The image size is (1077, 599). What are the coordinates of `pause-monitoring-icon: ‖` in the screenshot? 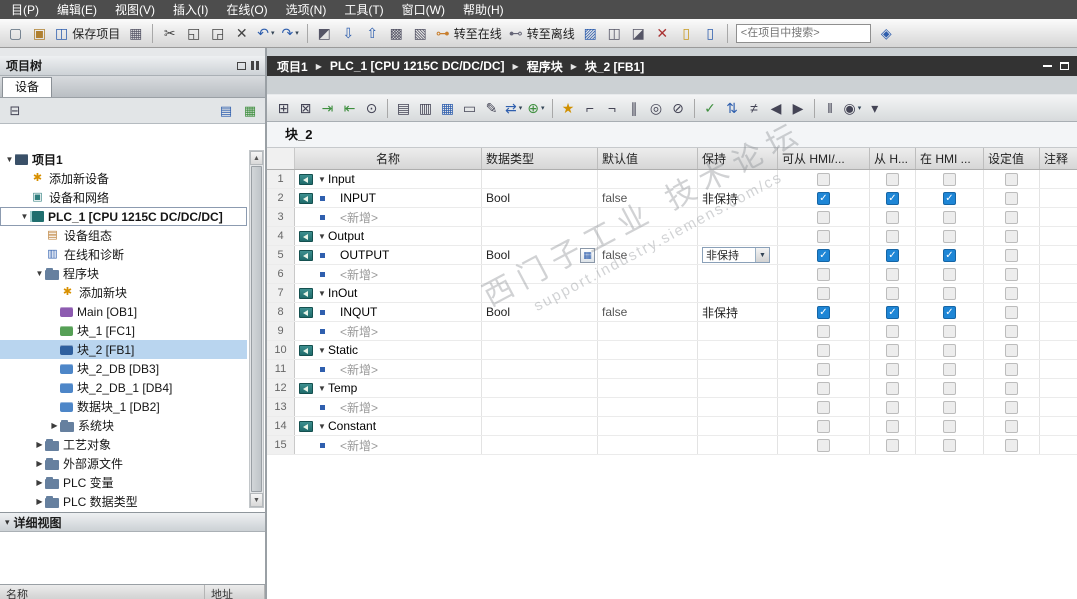 It's located at (830, 108).